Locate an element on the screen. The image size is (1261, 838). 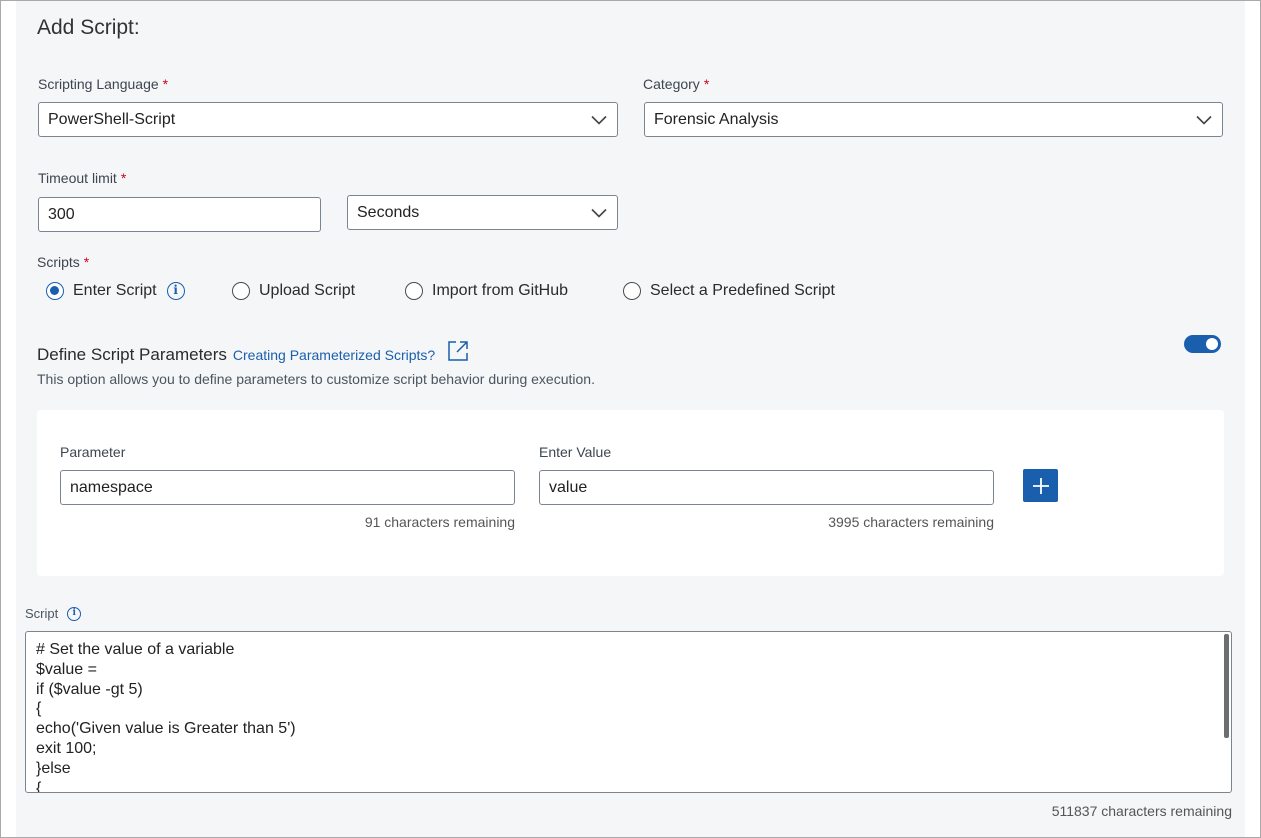
timeout-input-value: 300 is located at coordinates (61, 214).